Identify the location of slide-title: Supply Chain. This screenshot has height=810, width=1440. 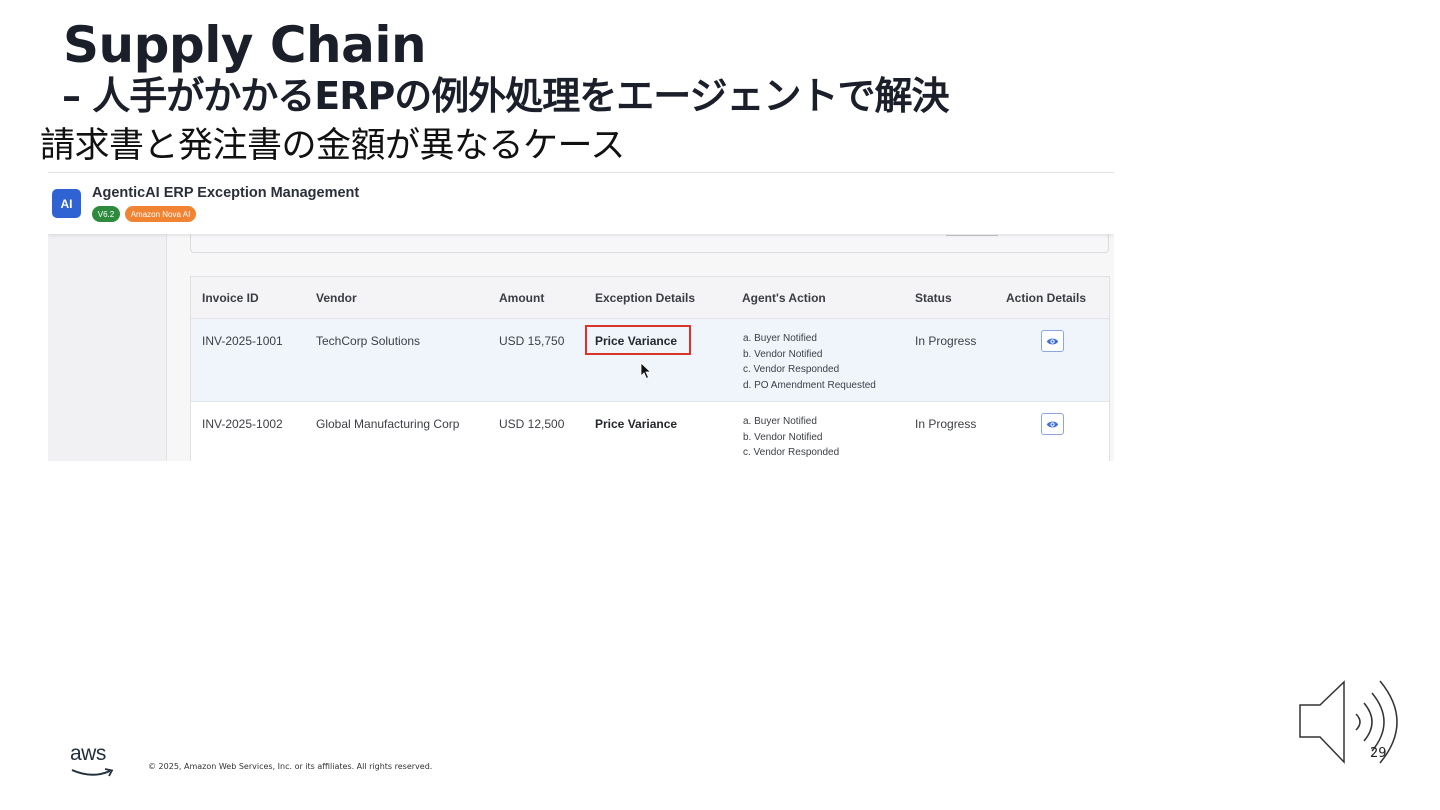
(245, 45).